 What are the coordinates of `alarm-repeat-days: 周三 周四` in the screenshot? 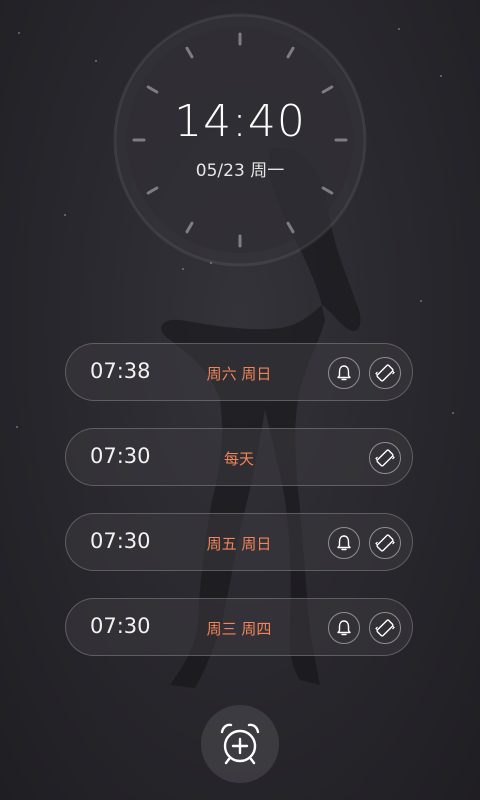 It's located at (239, 629).